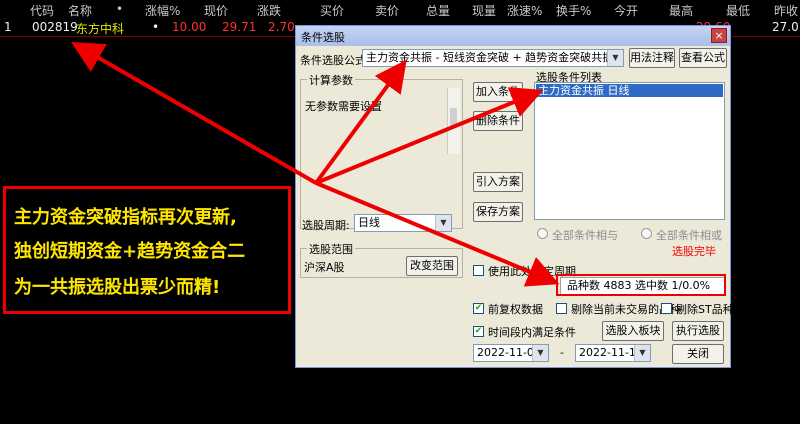 This screenshot has height=424, width=800. What do you see at coordinates (194, 113) in the screenshot?
I see `arrow-to-stock` at bounding box center [194, 113].